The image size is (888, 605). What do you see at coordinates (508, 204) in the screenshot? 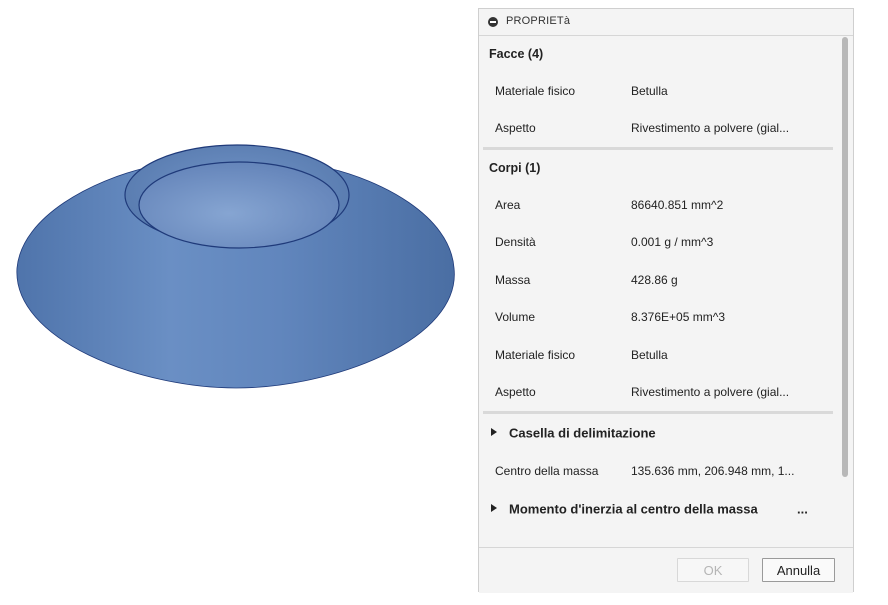
I see `row-label: Area` at bounding box center [508, 204].